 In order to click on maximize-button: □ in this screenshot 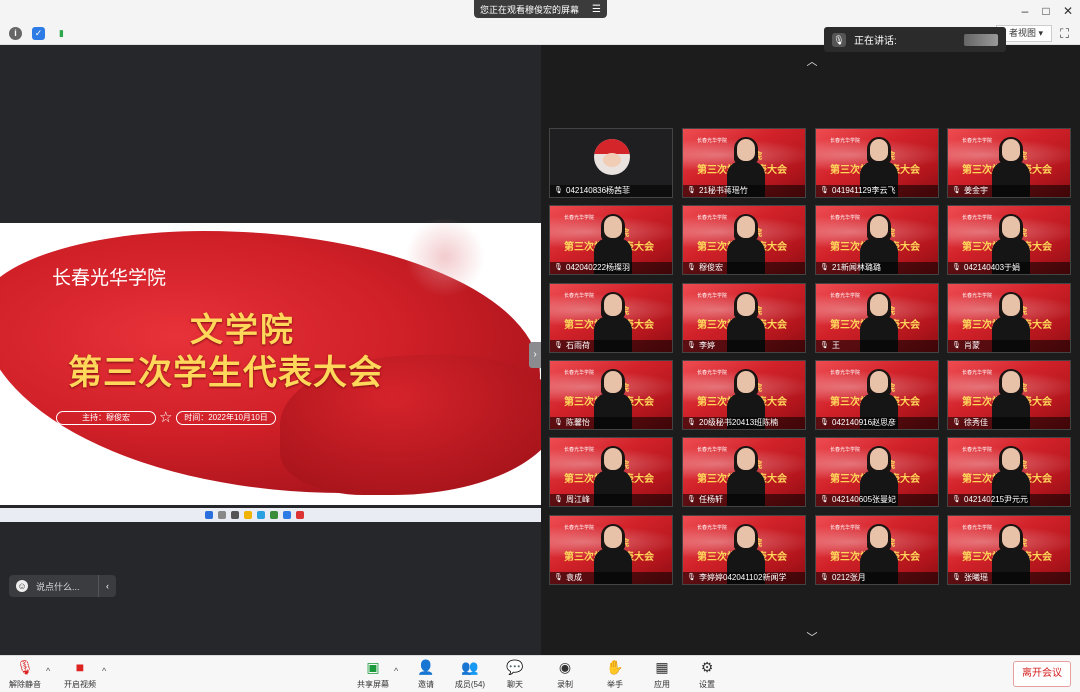, I will do `click(1046, 11)`.